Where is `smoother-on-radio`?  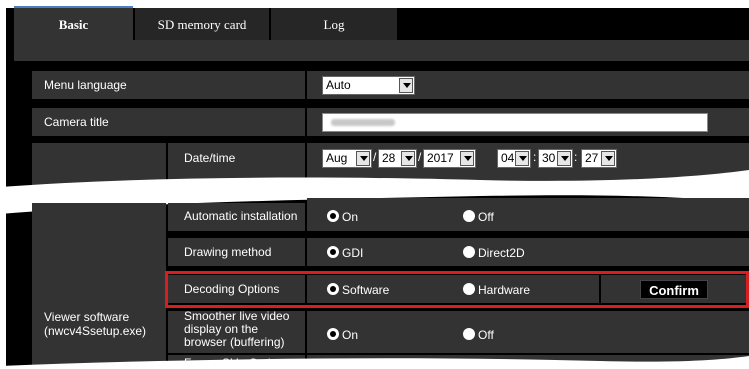 smoother-on-radio is located at coordinates (333, 334).